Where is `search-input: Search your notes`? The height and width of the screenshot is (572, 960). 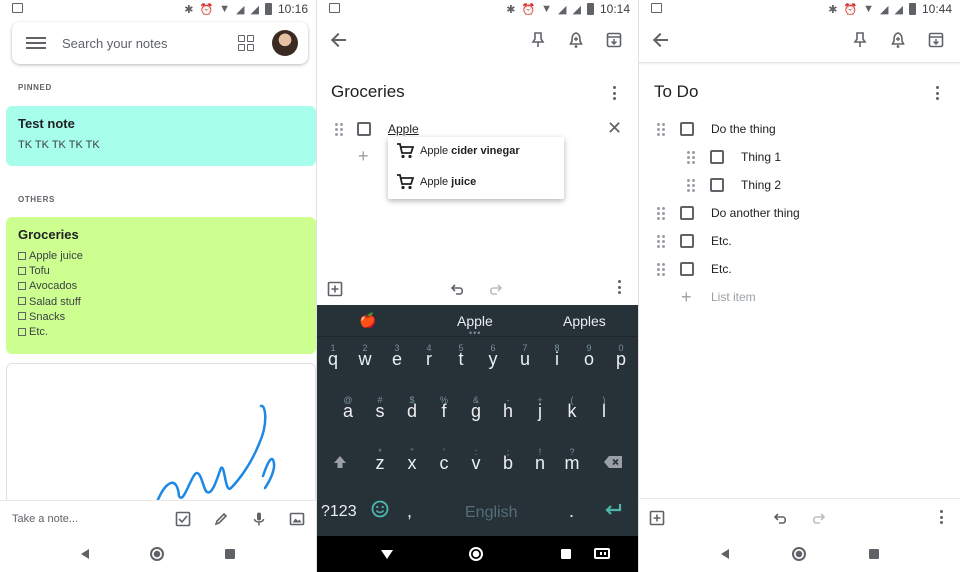 search-input: Search your notes is located at coordinates (150, 43).